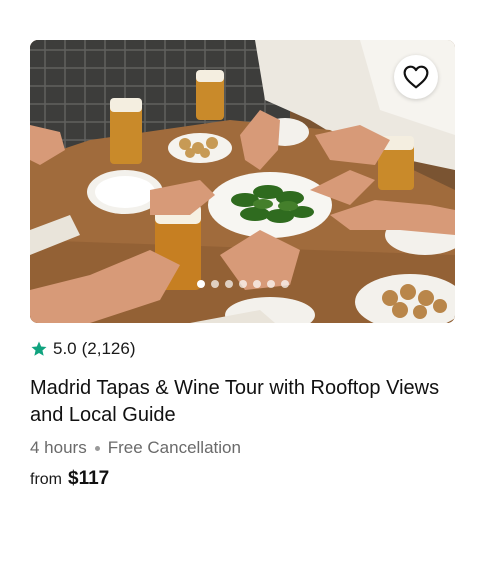  Describe the element at coordinates (65, 348) in the screenshot. I see `rating-value: 5.0` at that location.